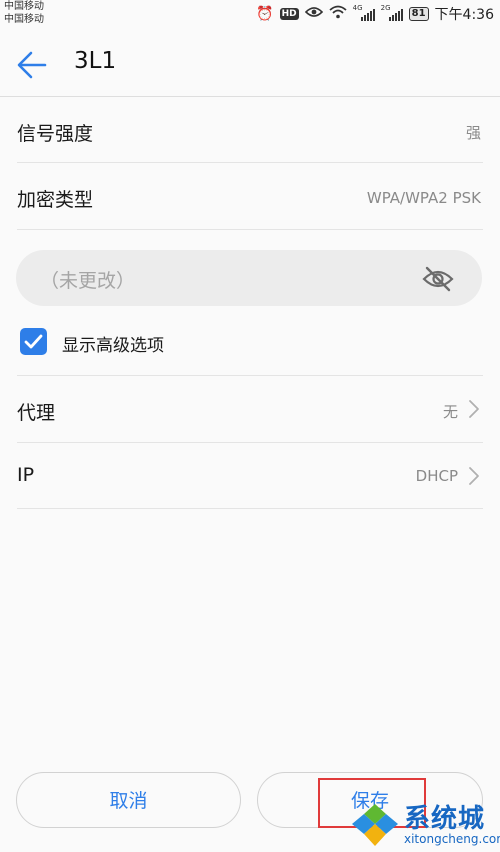 Image resolution: width=500 pixels, height=852 pixels. Describe the element at coordinates (250, 131) in the screenshot. I see `signal-strength-row: 信号强度 强` at that location.